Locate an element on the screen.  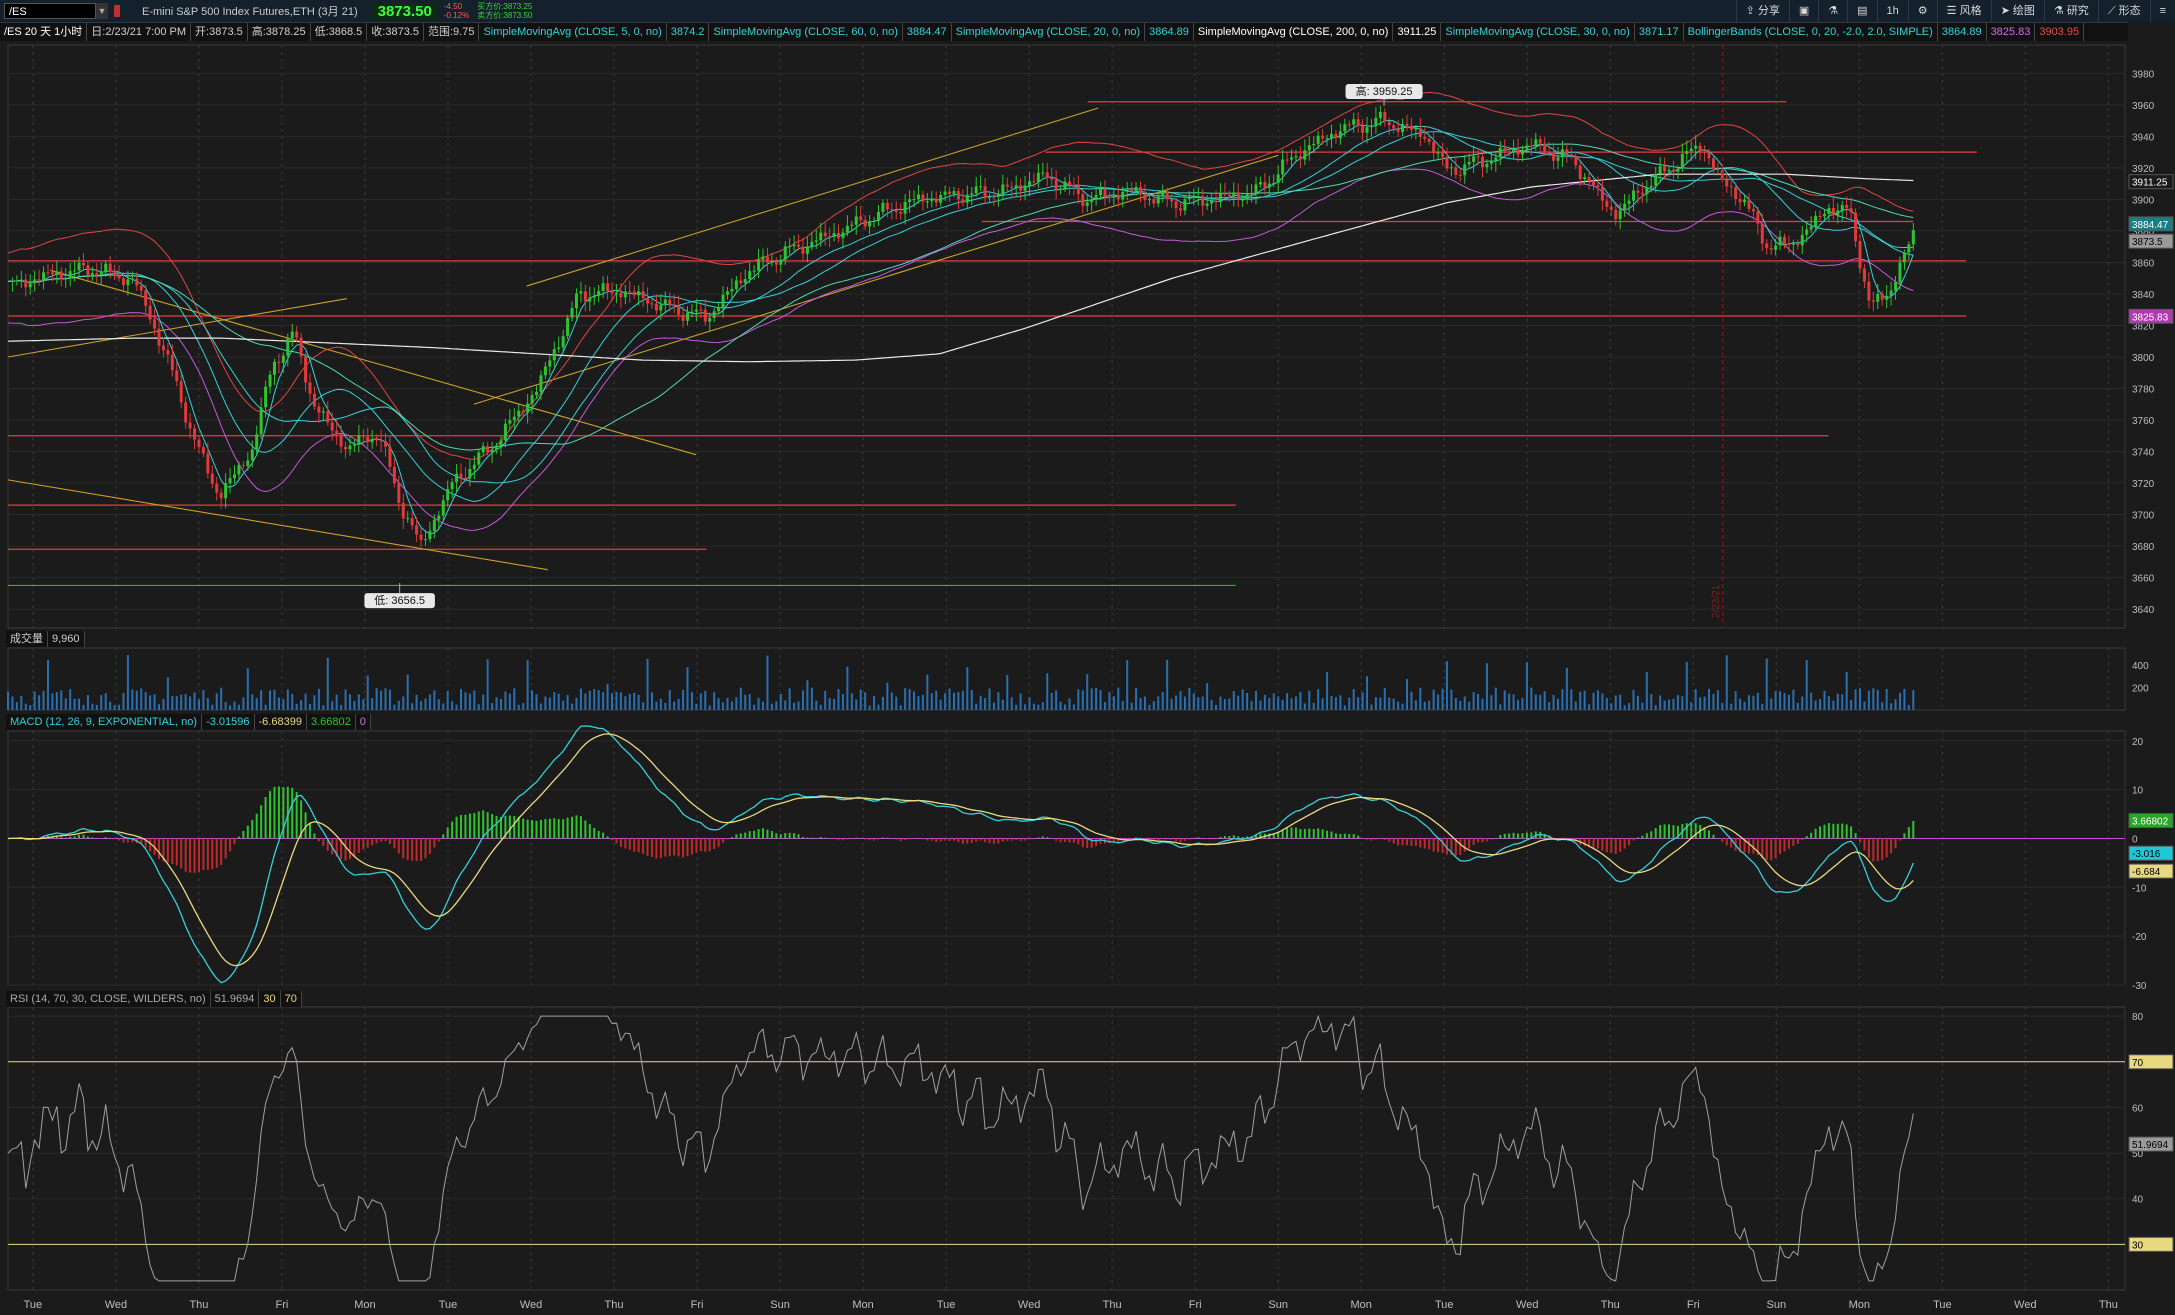
study-sma20-label: SimpleMovingAvg (CLOSE, 20, 0, no) is located at coordinates (1049, 32).